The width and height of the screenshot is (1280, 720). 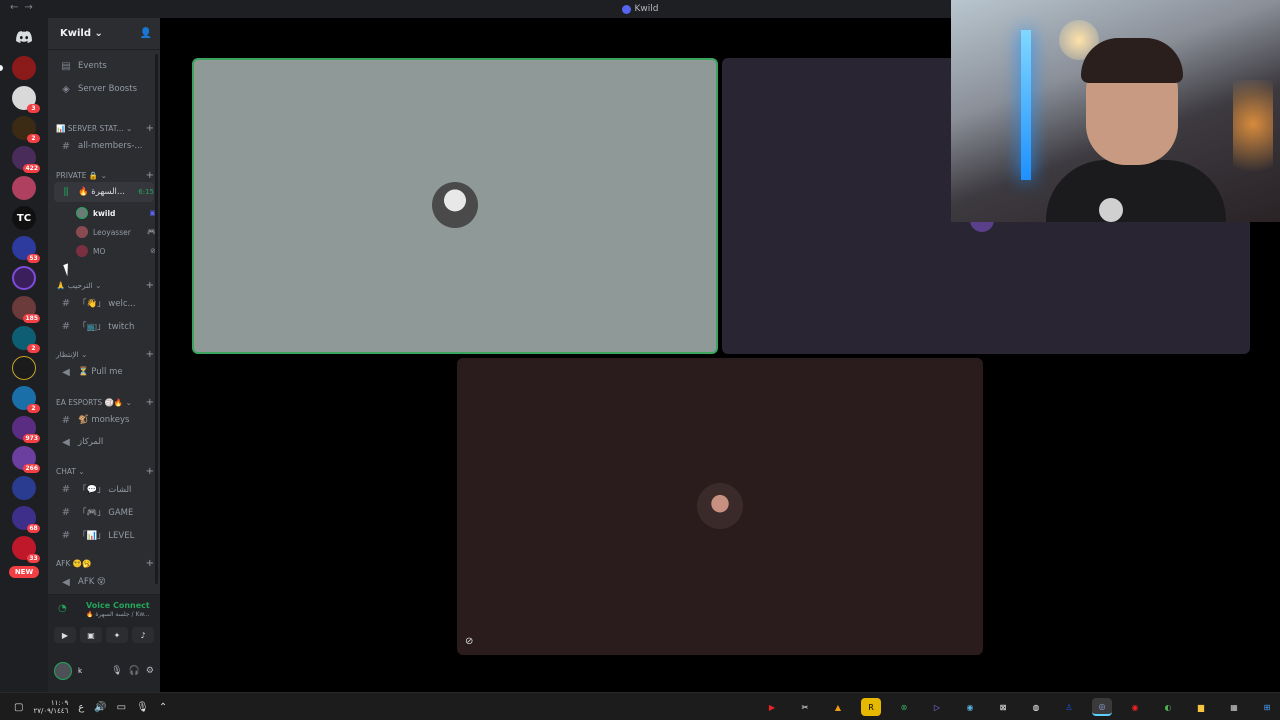 I want to click on soundboard-icon: ♪, so click(x=143, y=635).